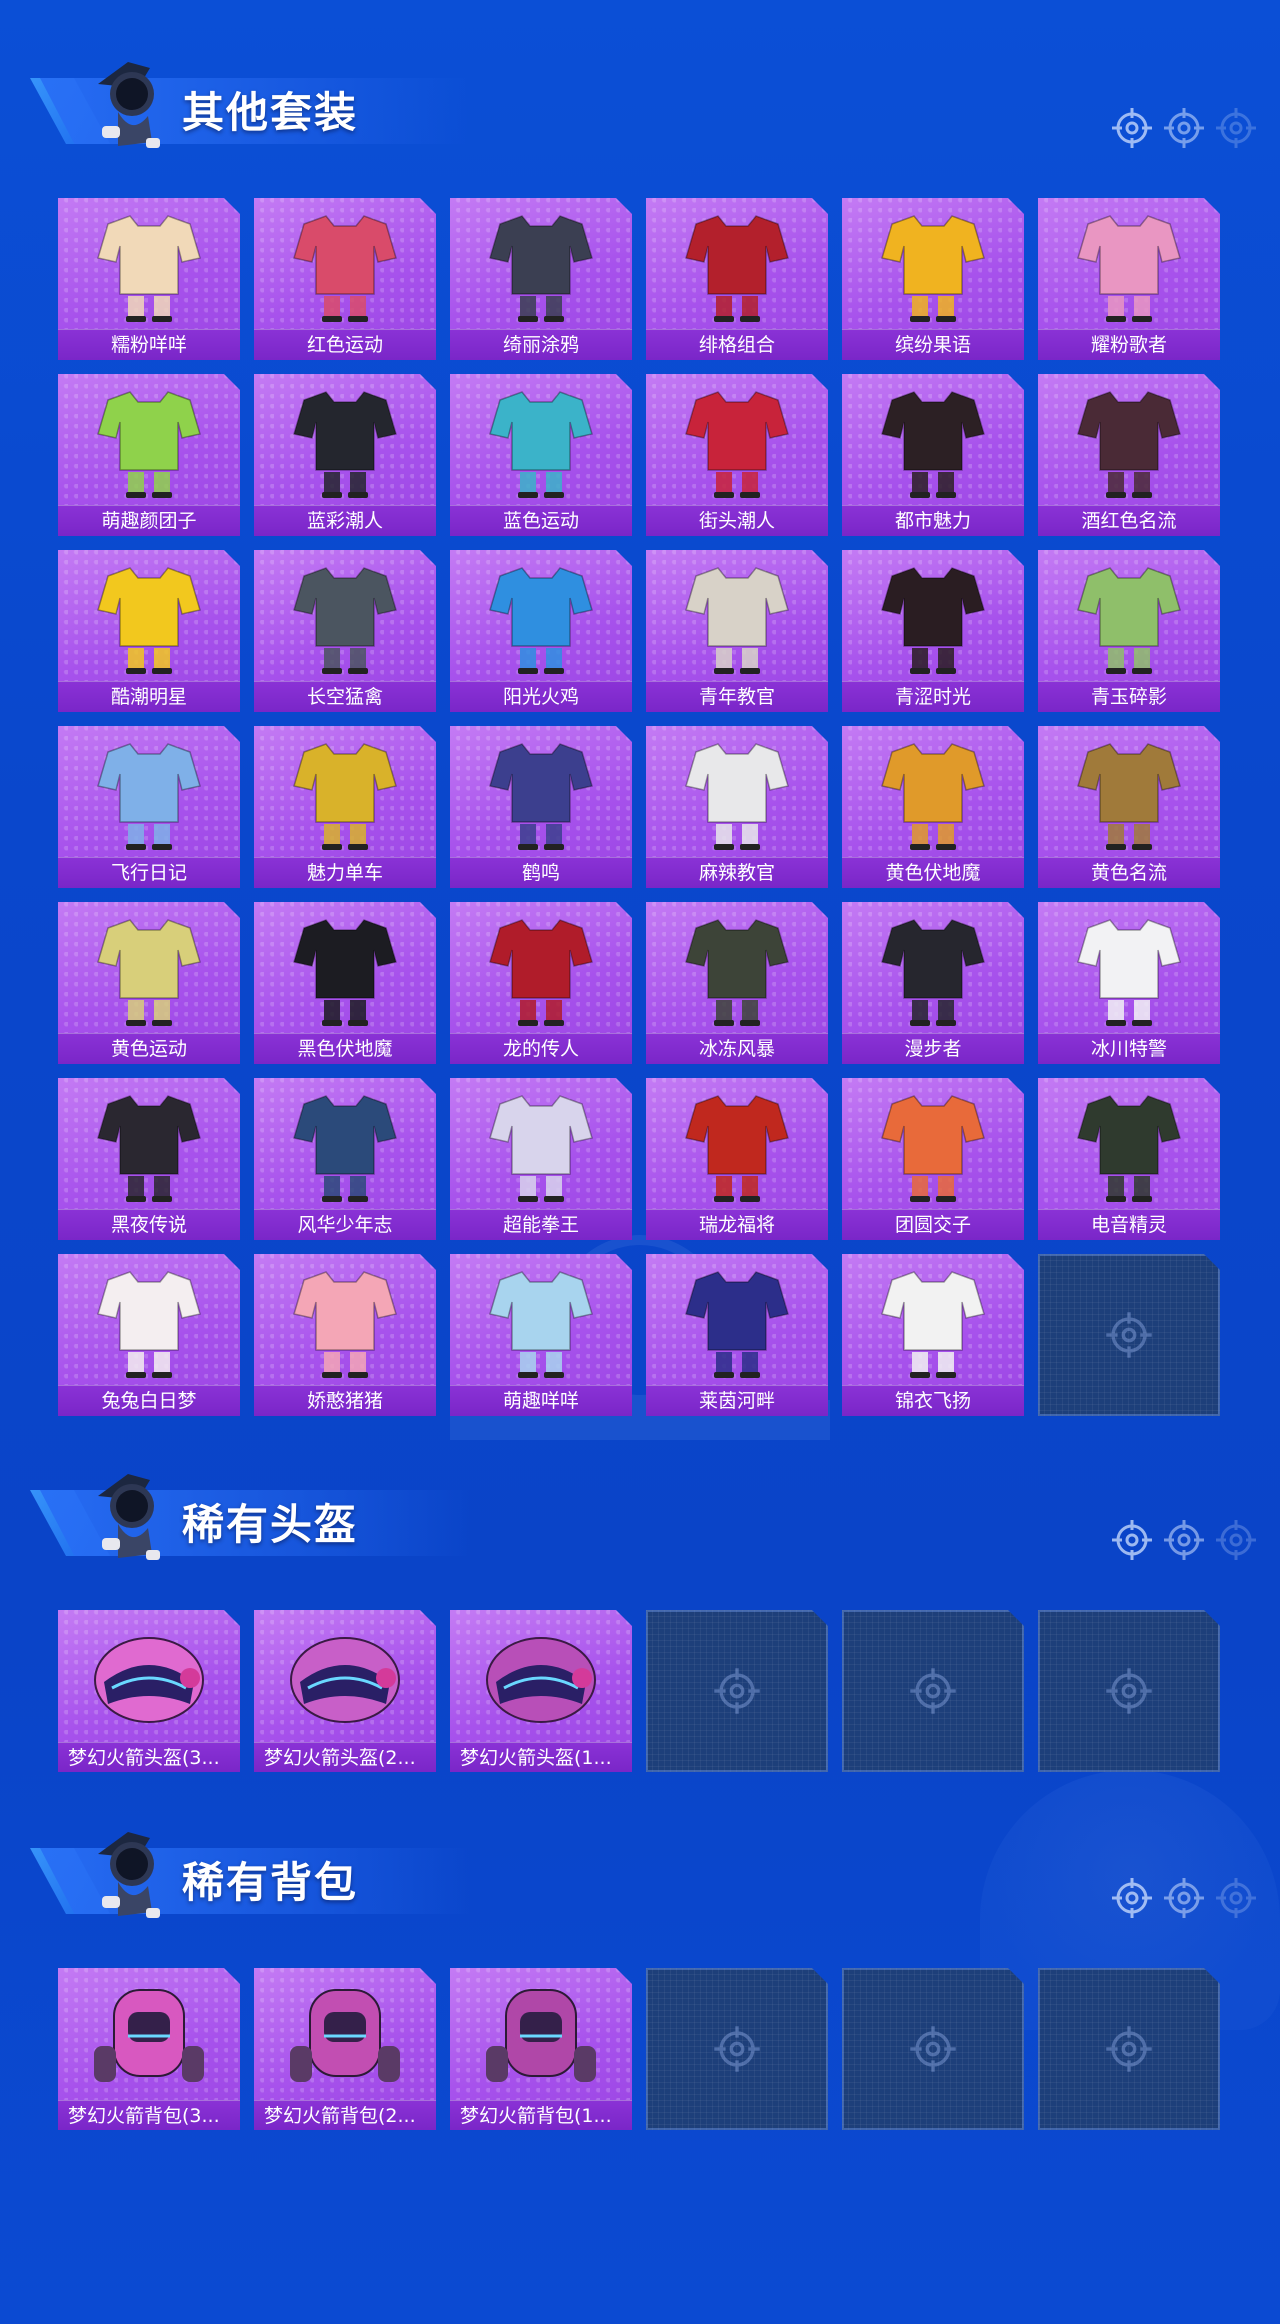 The width and height of the screenshot is (1280, 2324). What do you see at coordinates (345, 872) in the screenshot?
I see `item-label: 魅力单车` at bounding box center [345, 872].